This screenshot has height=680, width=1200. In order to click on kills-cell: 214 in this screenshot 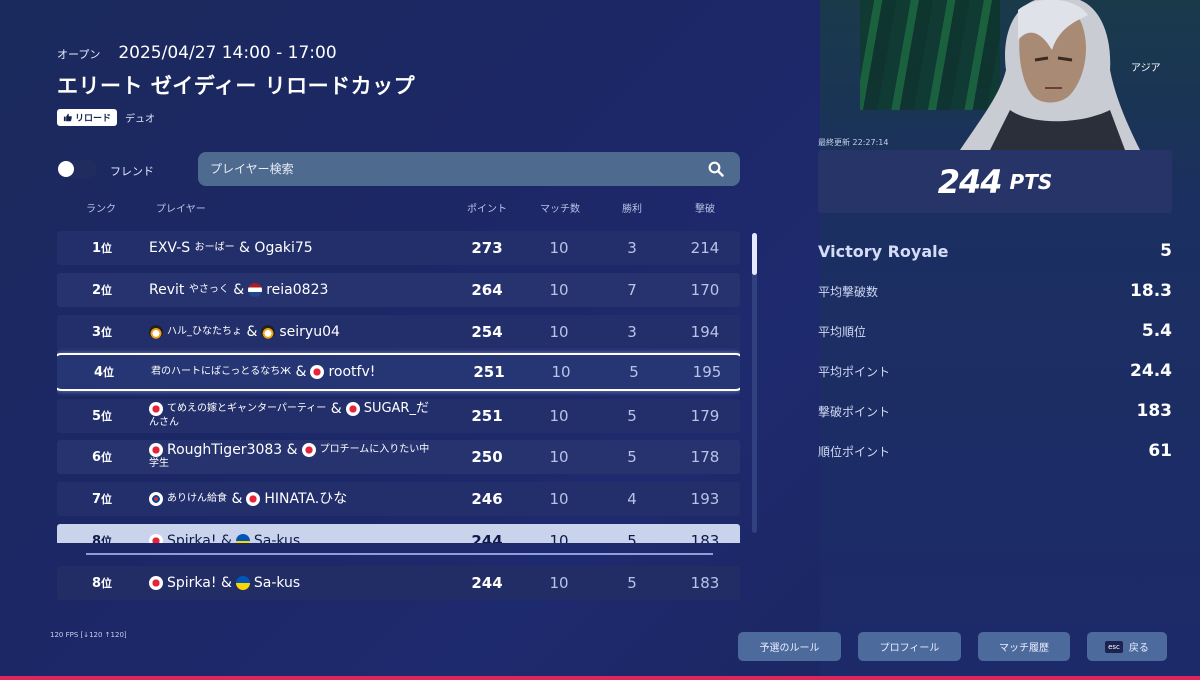, I will do `click(705, 248)`.